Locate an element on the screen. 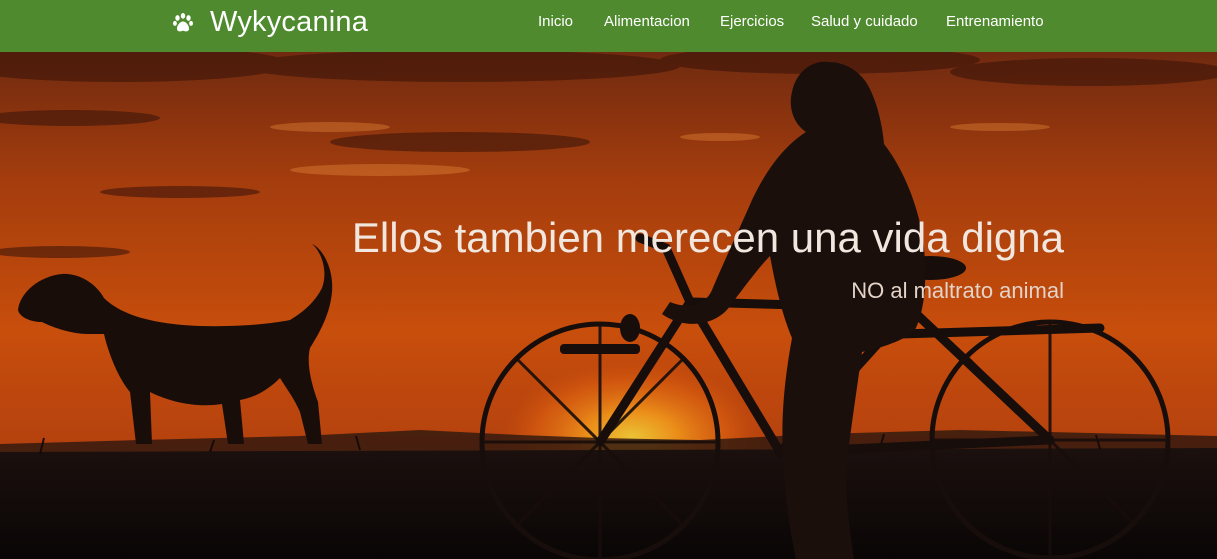 Image resolution: width=1217 pixels, height=559 pixels. nav-link-ejercicios: Ejercicios is located at coordinates (752, 22).